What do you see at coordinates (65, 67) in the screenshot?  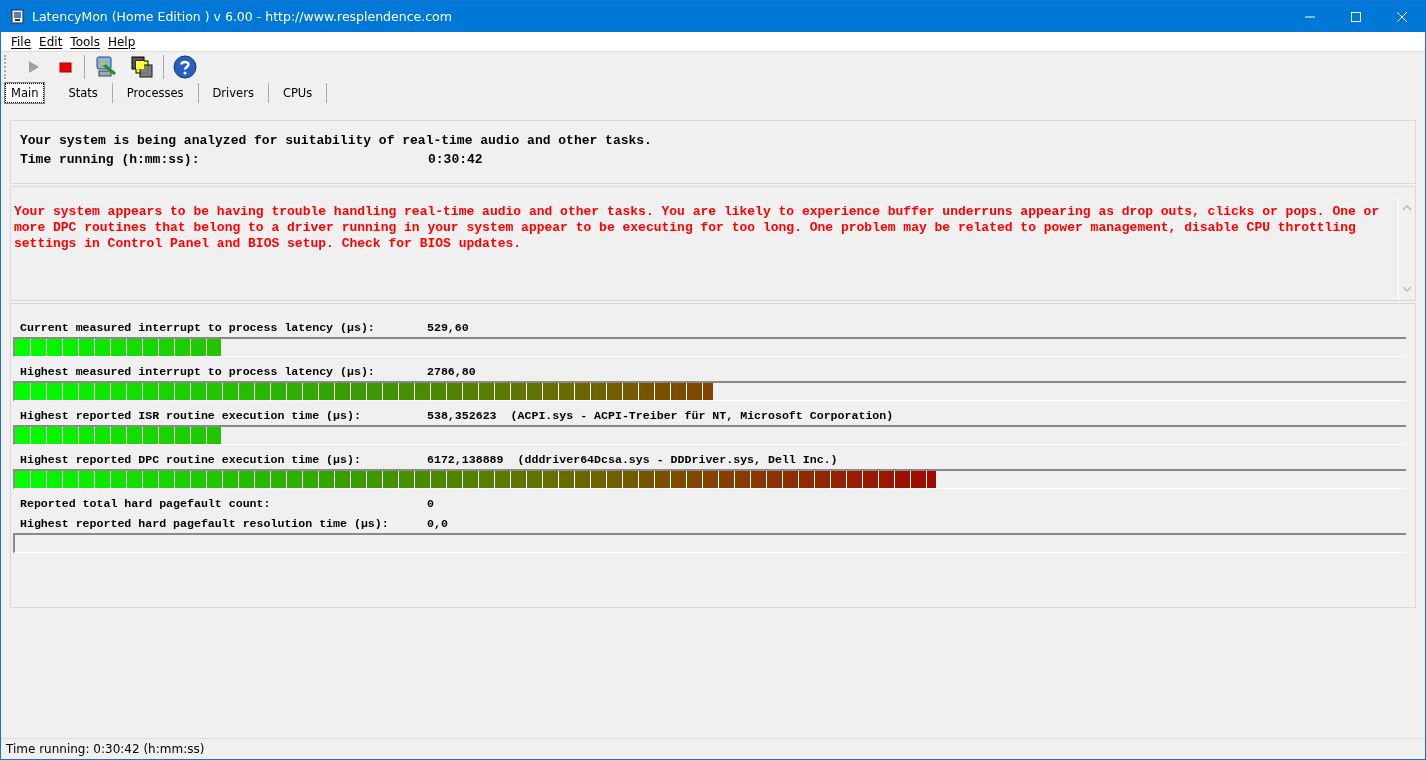 I see `stop-icon` at bounding box center [65, 67].